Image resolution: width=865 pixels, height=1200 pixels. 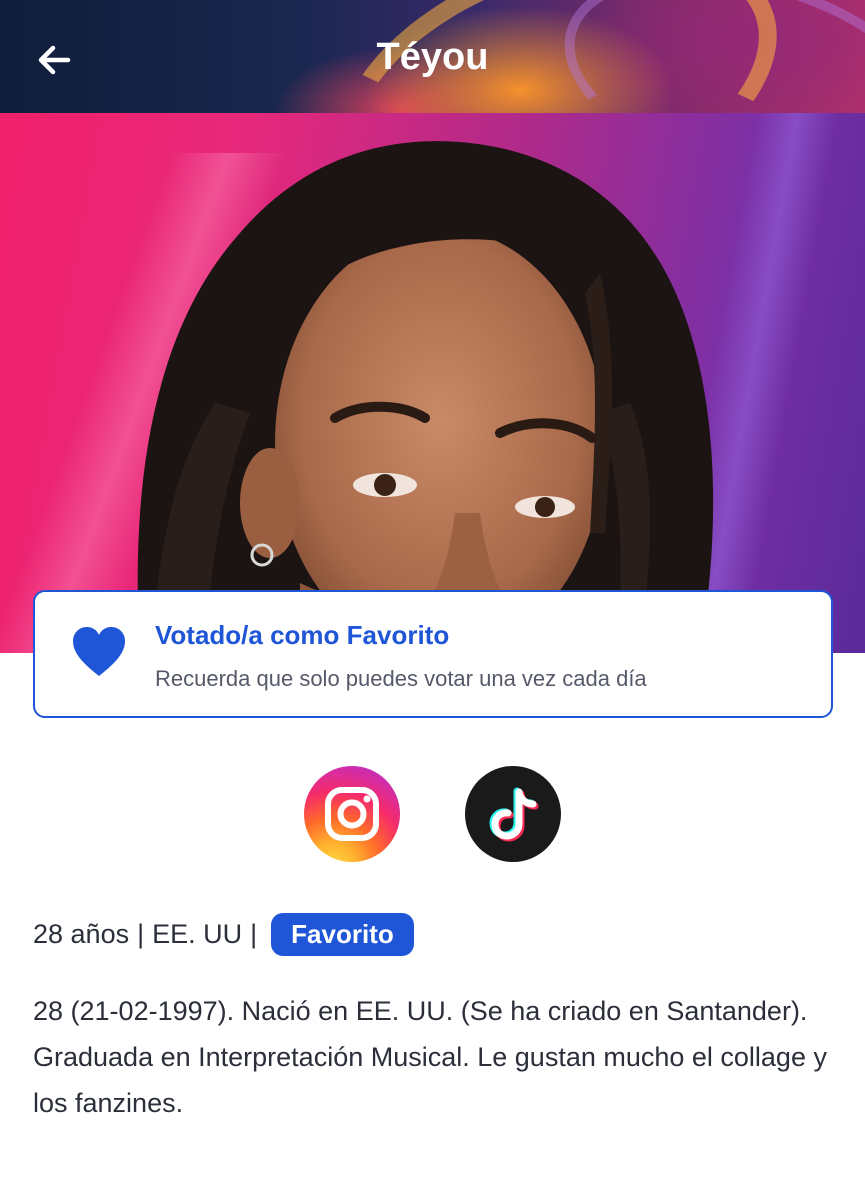 I want to click on age-label: 28 años, so click(x=81, y=933).